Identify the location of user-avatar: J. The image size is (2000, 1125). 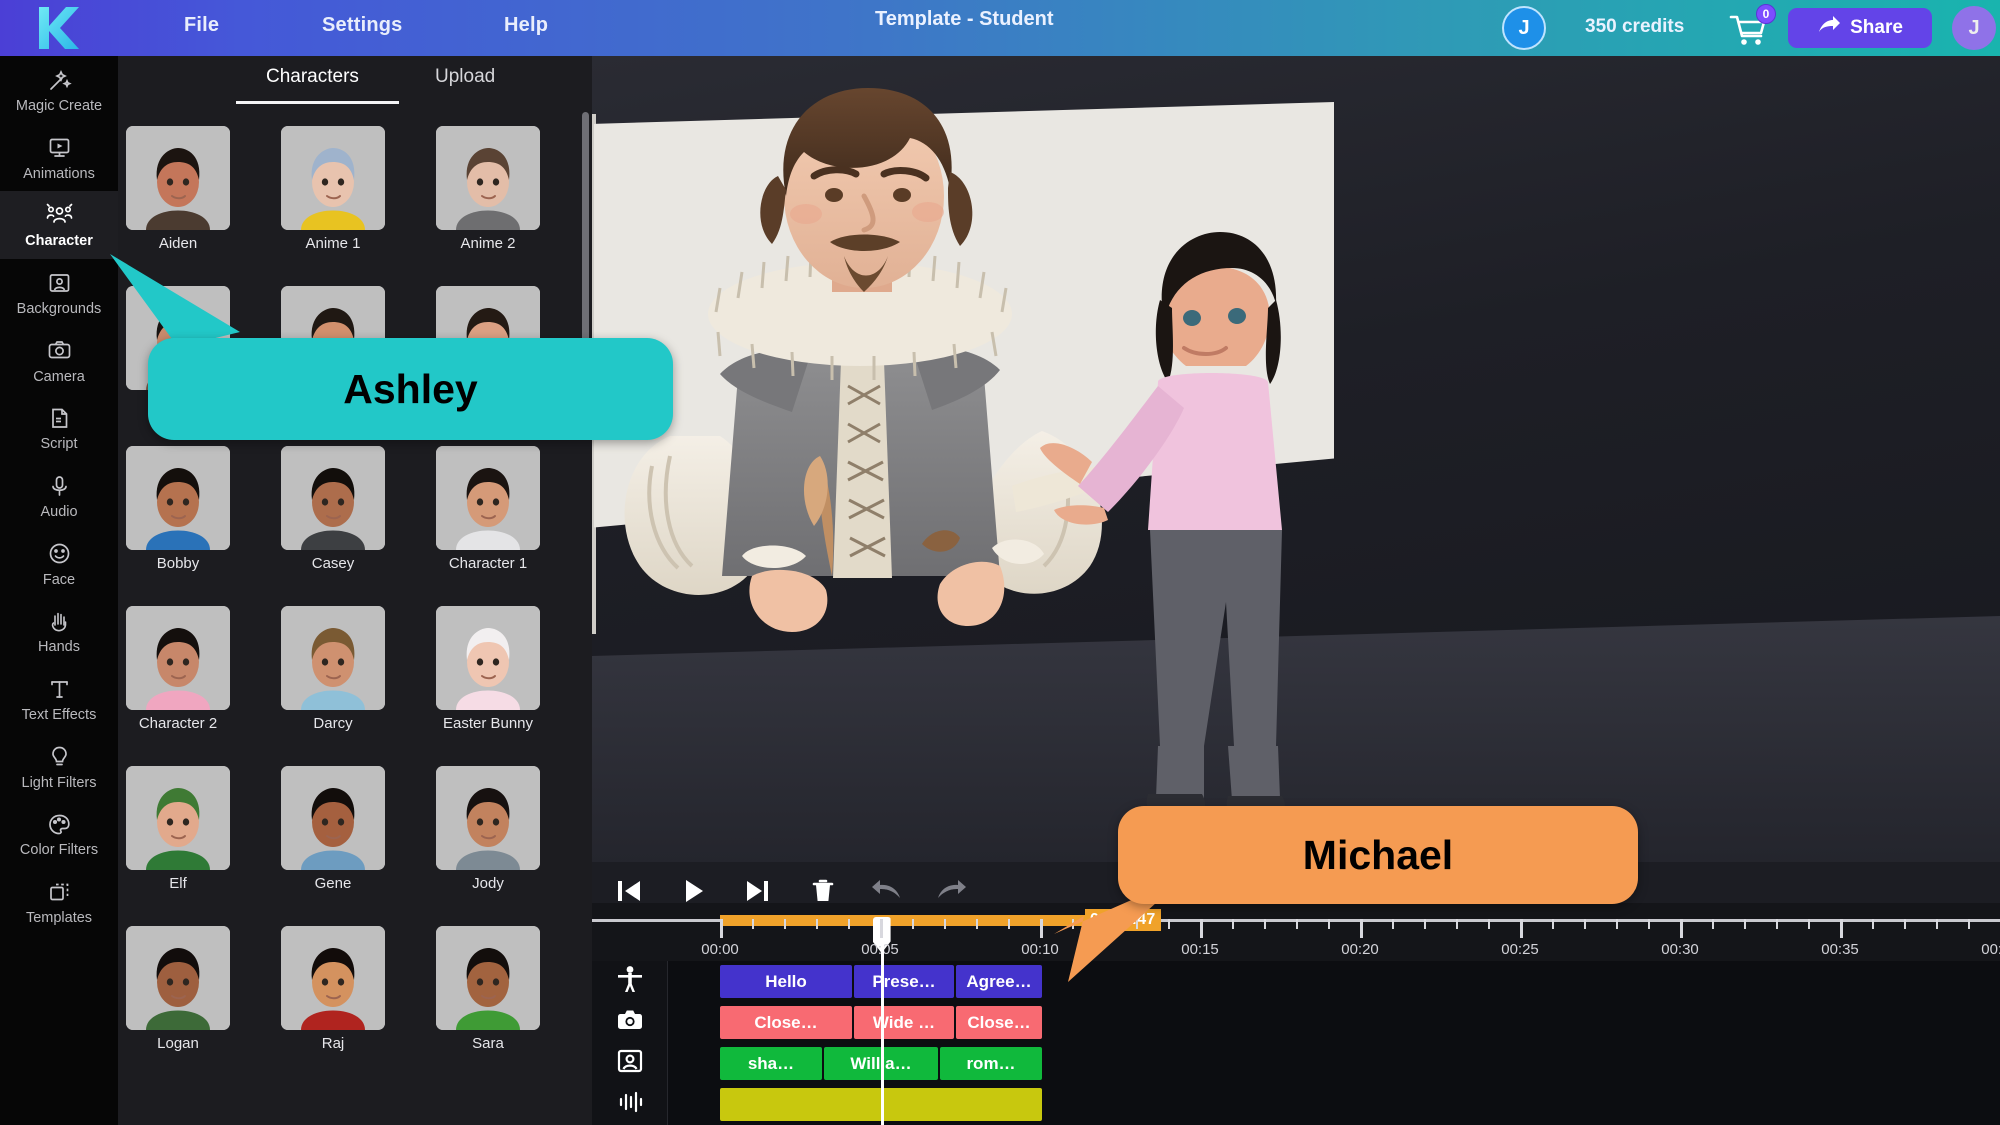
(1524, 28).